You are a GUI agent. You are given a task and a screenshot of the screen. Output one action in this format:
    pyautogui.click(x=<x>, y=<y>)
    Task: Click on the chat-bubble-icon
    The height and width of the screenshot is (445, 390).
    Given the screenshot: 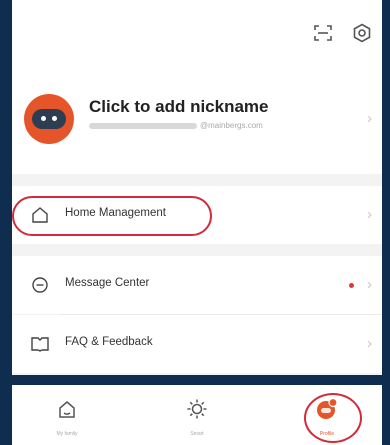 What is the action you would take?
    pyautogui.click(x=40, y=285)
    